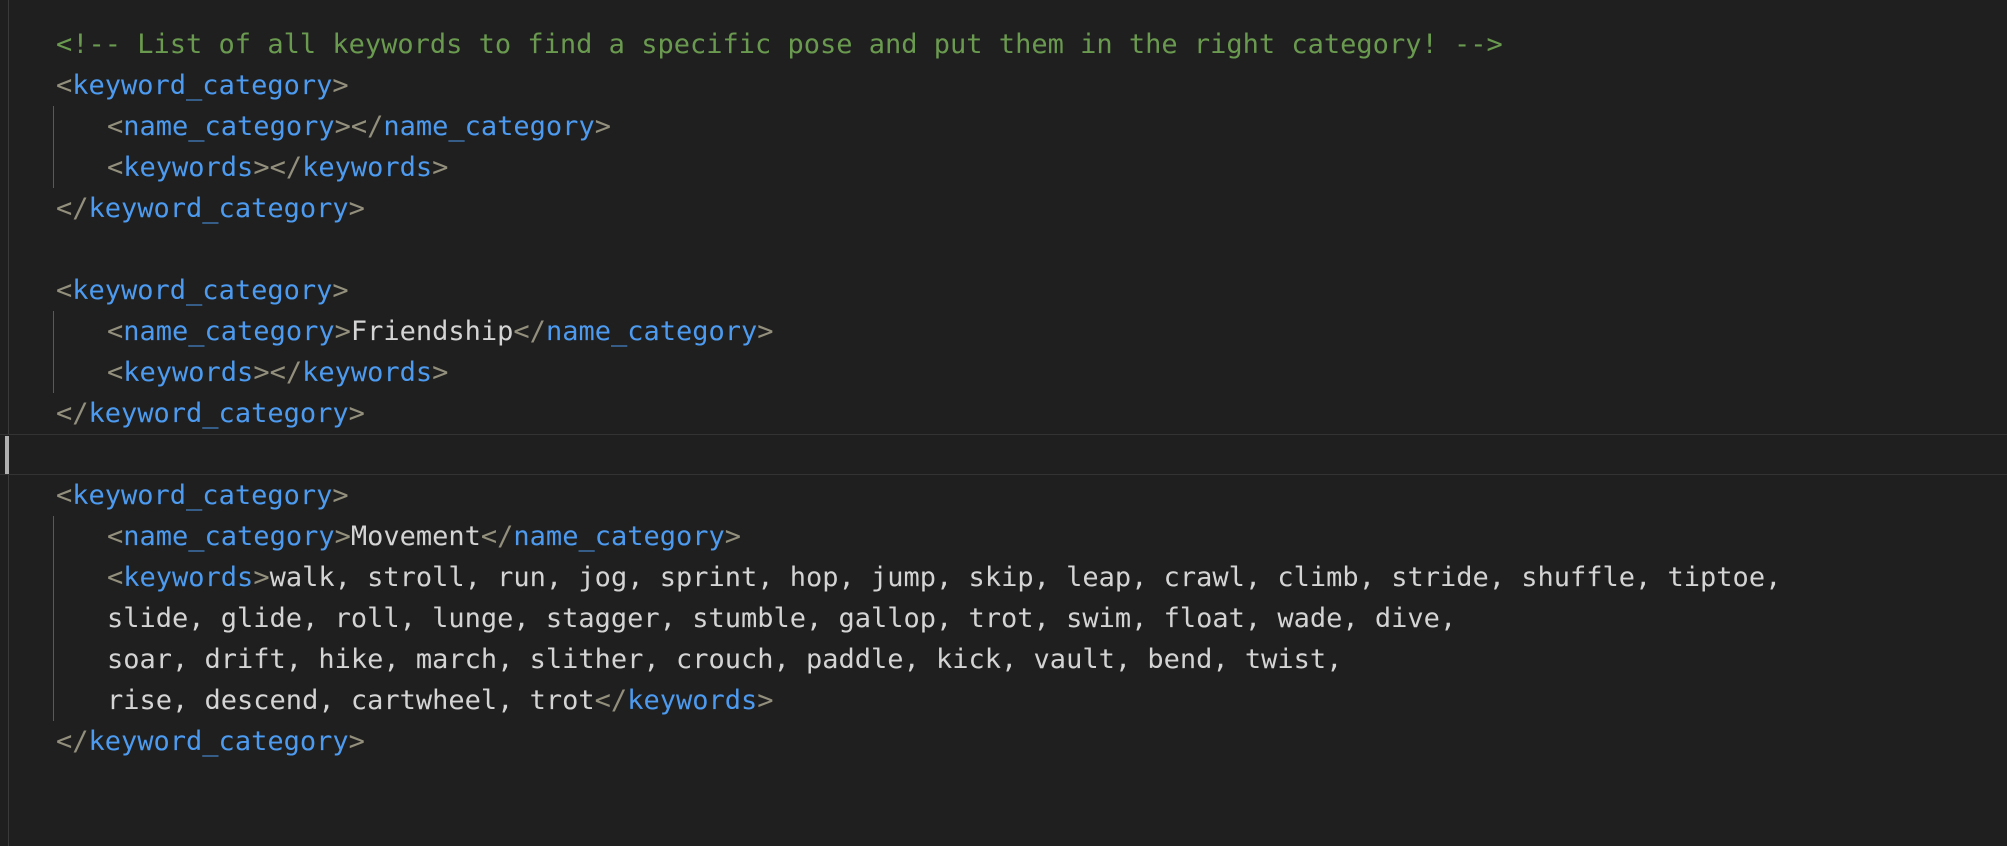  Describe the element at coordinates (432, 331) in the screenshot. I see `value-name-category-2: Friendship` at that location.